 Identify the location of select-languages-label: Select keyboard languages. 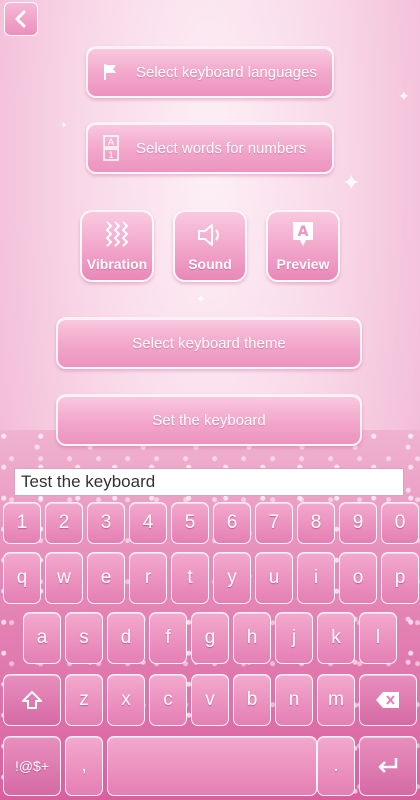
(226, 72).